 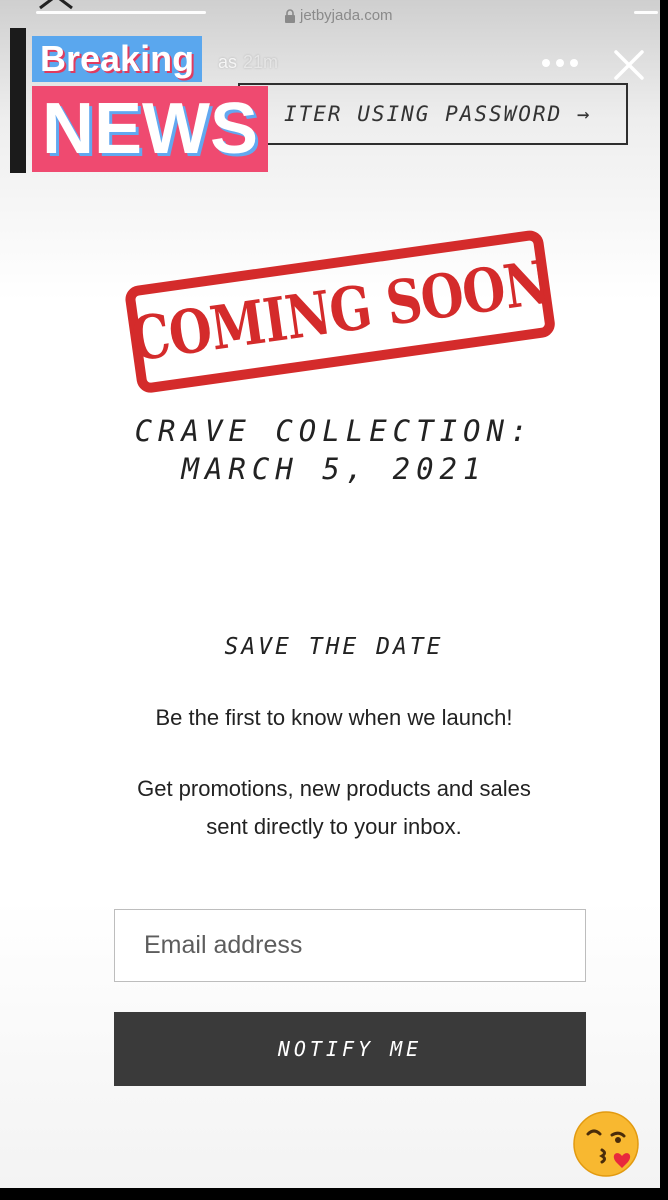 I want to click on story-user-row: as 21m, so click(x=248, y=62).